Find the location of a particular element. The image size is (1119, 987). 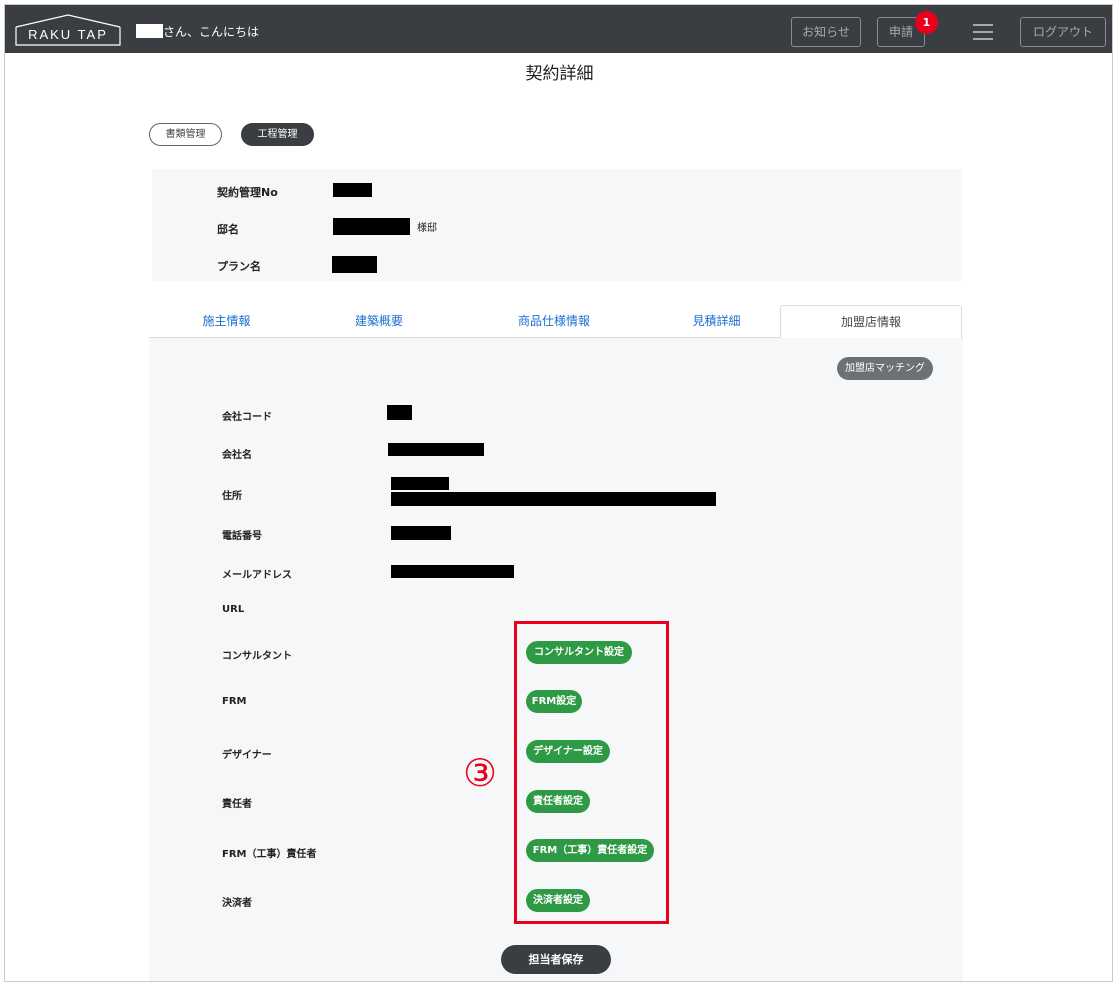

franchise-matching-button: 加盟店マッチング is located at coordinates (885, 368).